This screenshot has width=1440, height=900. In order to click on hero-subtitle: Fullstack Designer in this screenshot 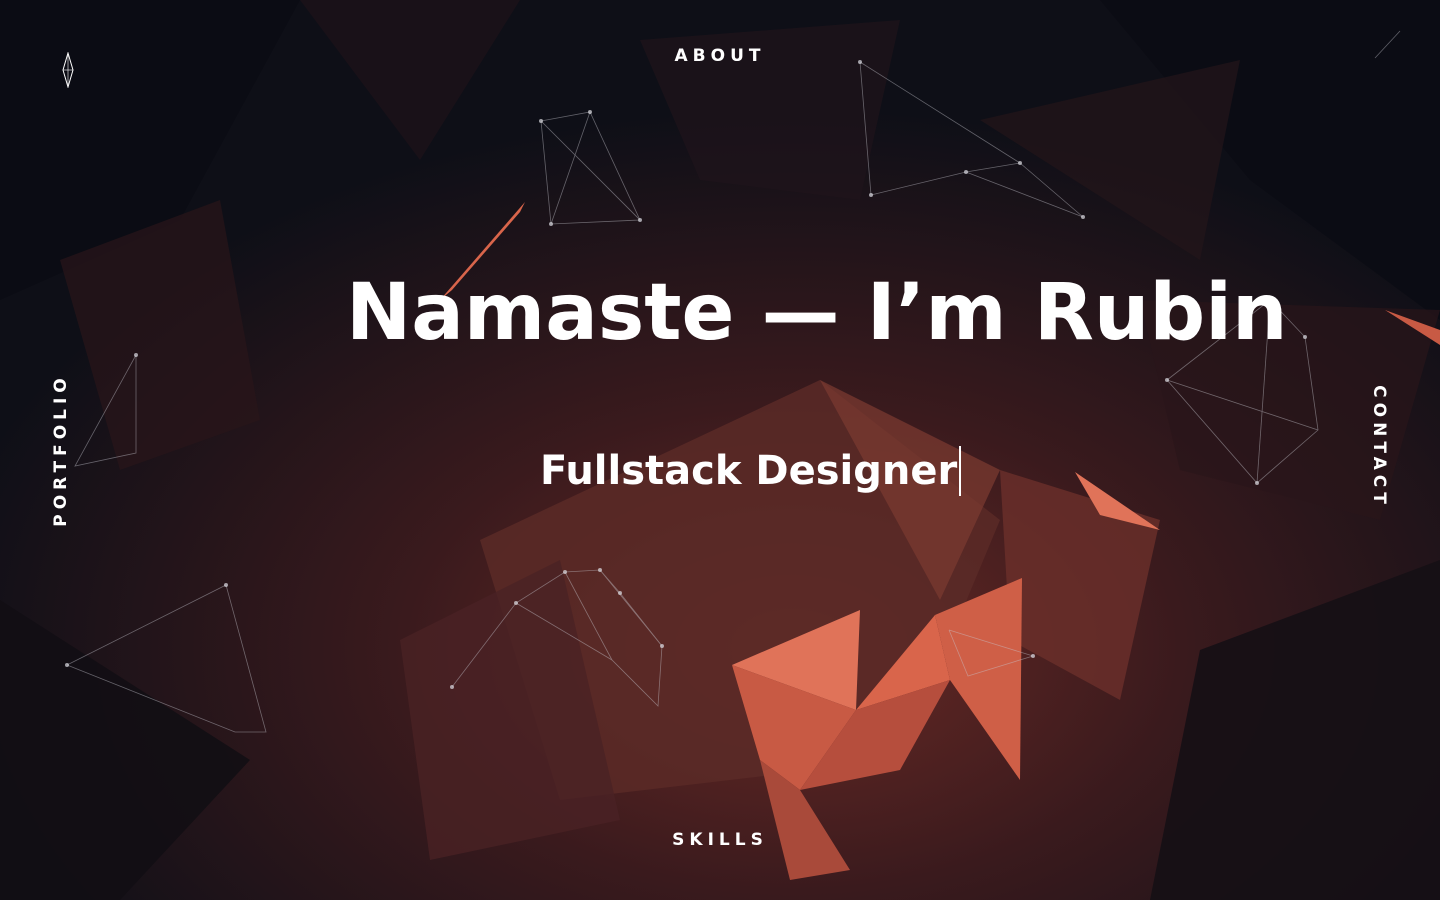, I will do `click(749, 471)`.